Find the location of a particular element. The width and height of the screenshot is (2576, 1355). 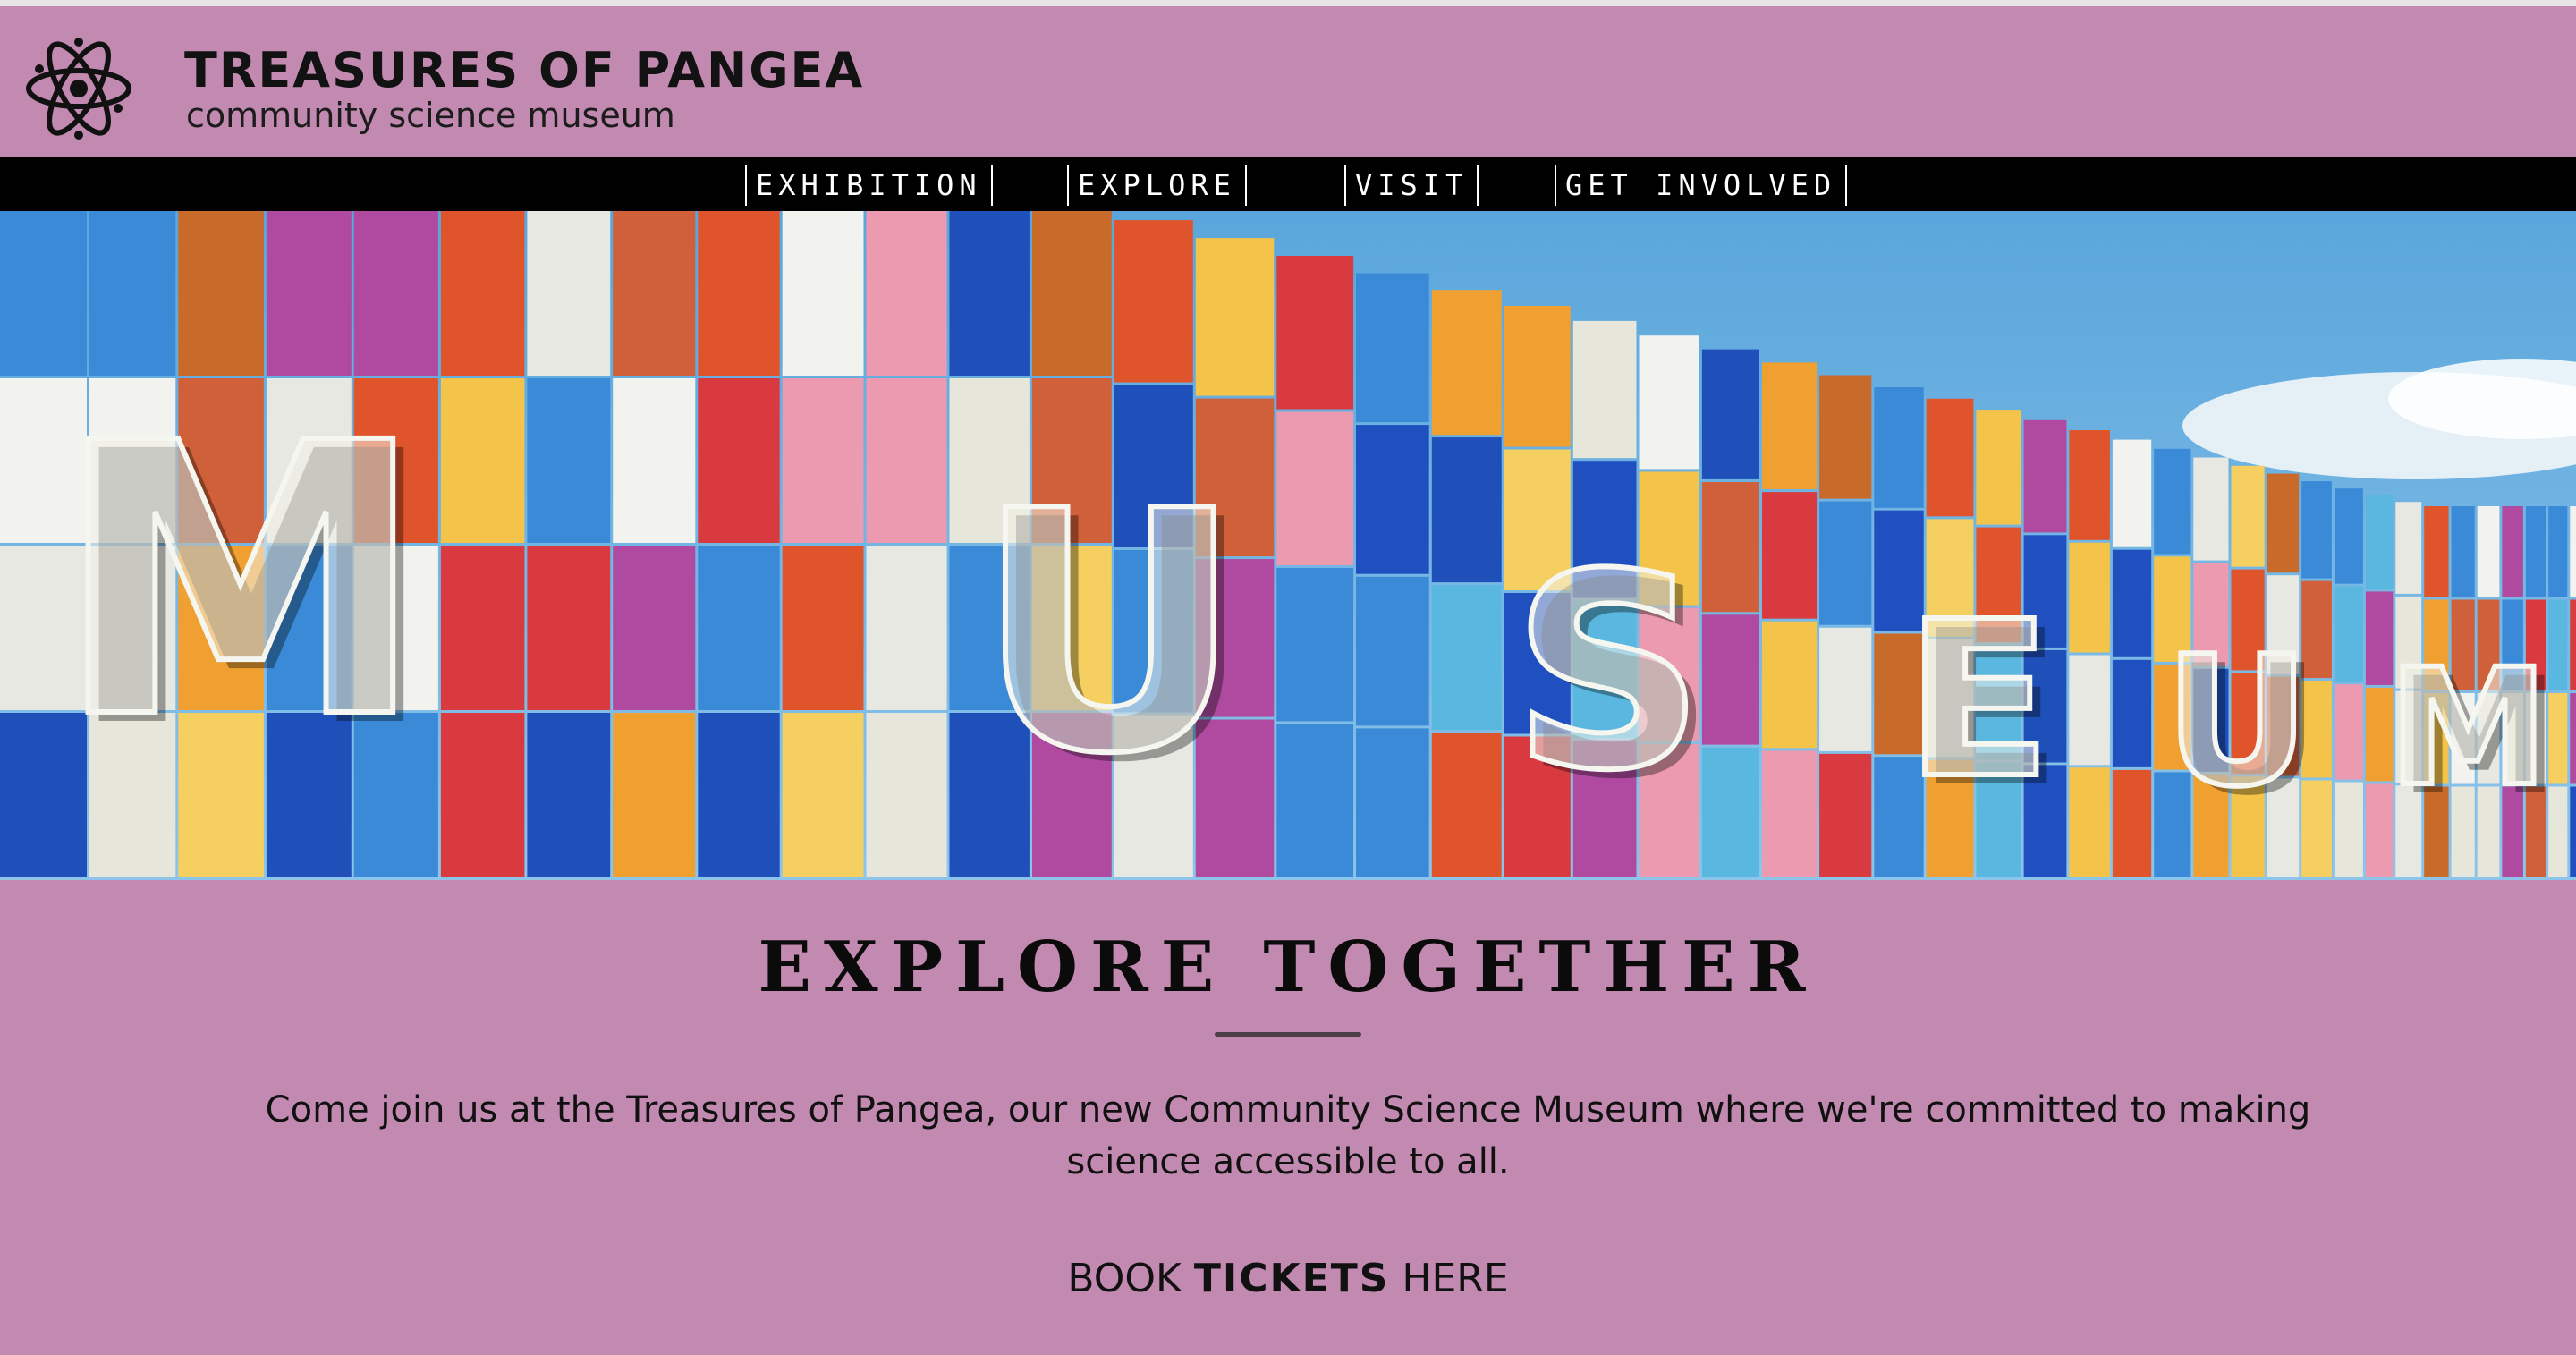

top-border is located at coordinates (1288, 3).